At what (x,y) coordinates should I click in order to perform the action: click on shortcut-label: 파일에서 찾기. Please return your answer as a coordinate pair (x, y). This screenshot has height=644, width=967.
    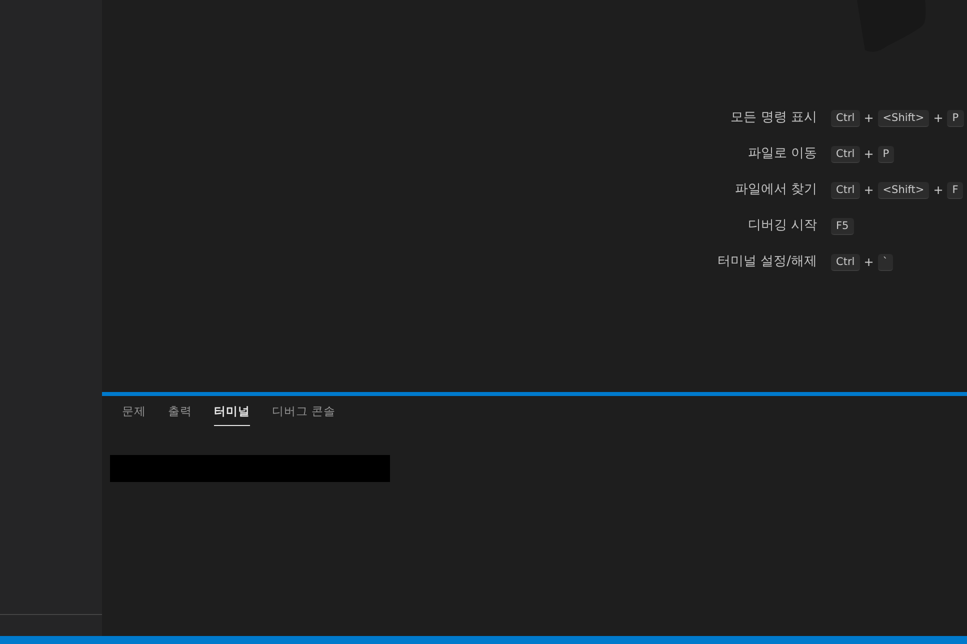
    Looking at the image, I should click on (775, 190).